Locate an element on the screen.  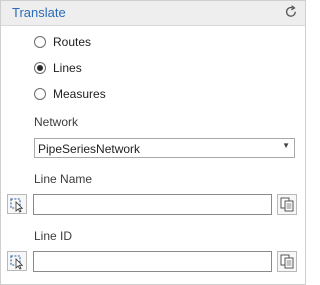
radio-routes is located at coordinates (40, 42).